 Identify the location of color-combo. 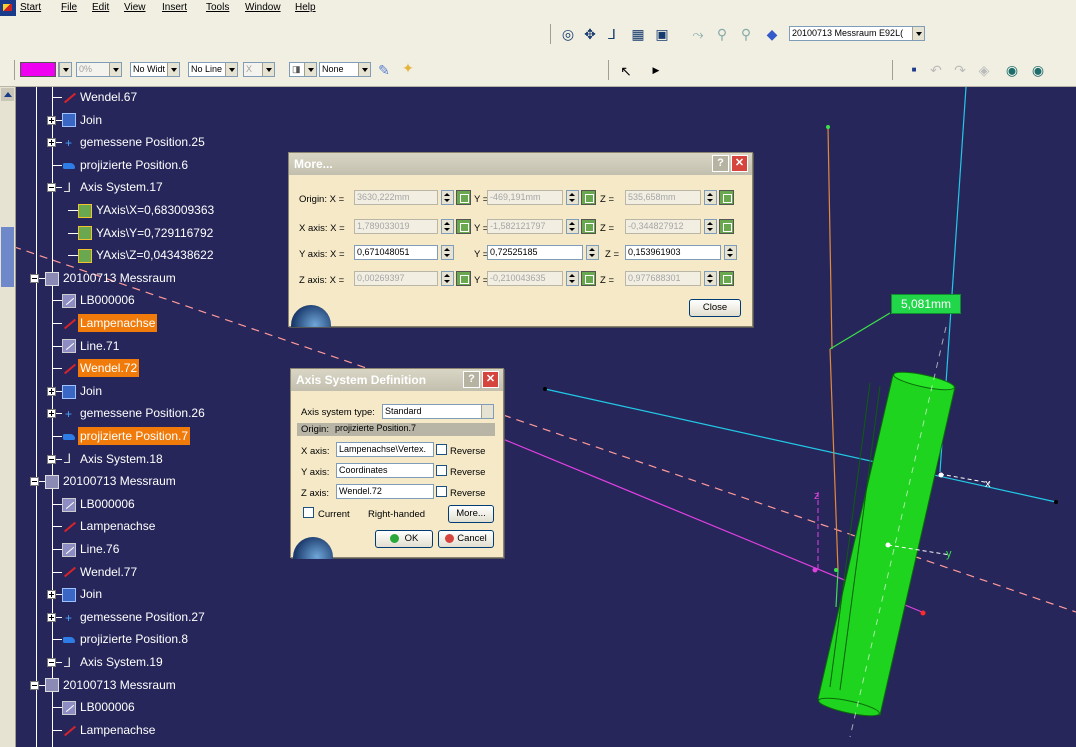
(65, 69).